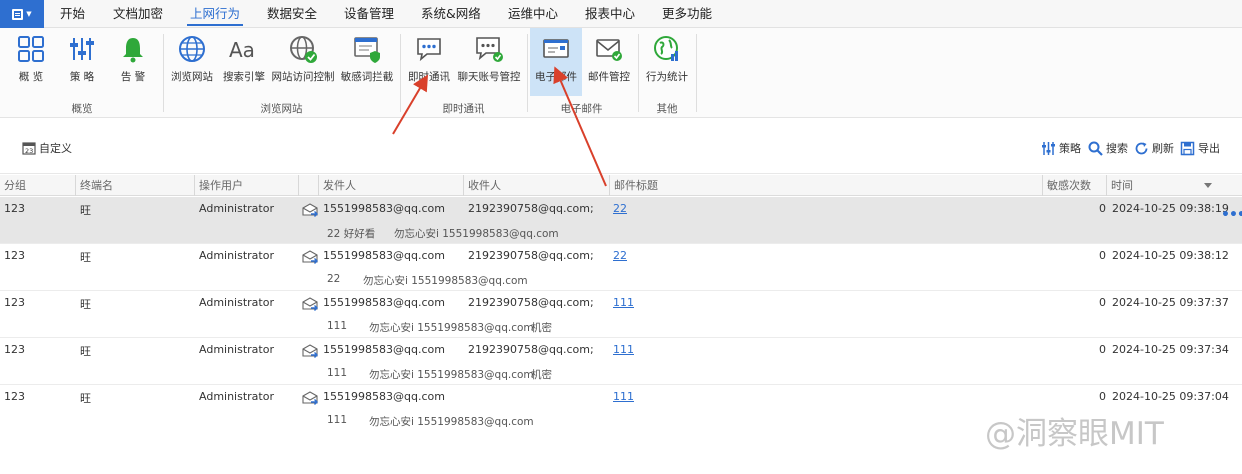 The width and height of the screenshot is (1242, 474). I want to click on preview-title: 111, so click(337, 420).